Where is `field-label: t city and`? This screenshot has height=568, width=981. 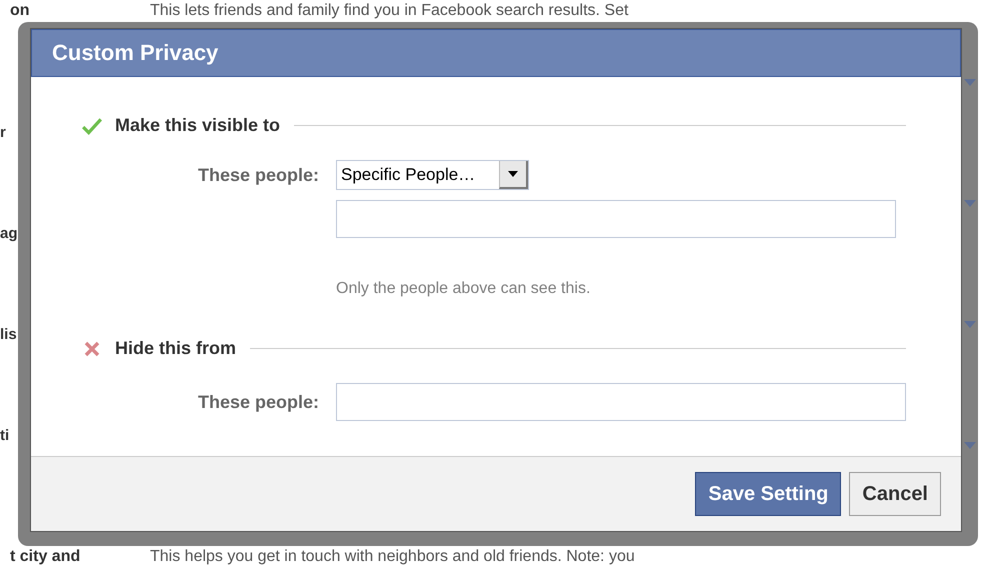 field-label: t city and is located at coordinates (45, 557).